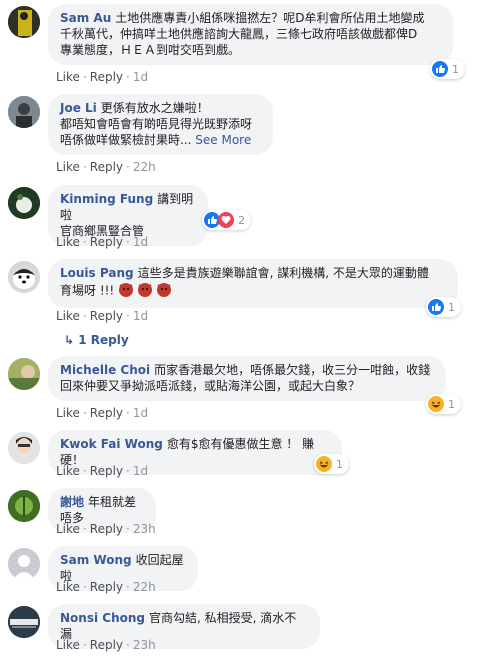  Describe the element at coordinates (103, 340) in the screenshot. I see `replies-count: 1 Reply` at that location.